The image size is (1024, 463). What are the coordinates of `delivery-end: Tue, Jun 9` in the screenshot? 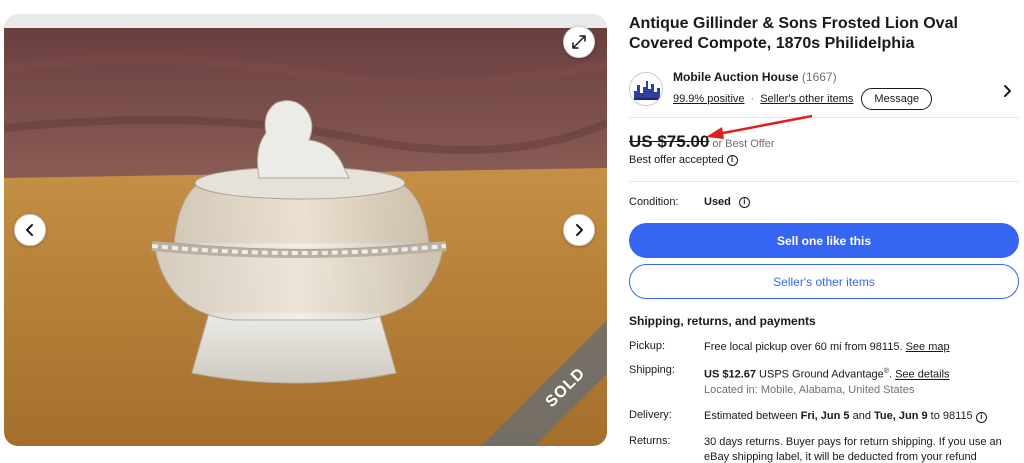 It's located at (901, 416).